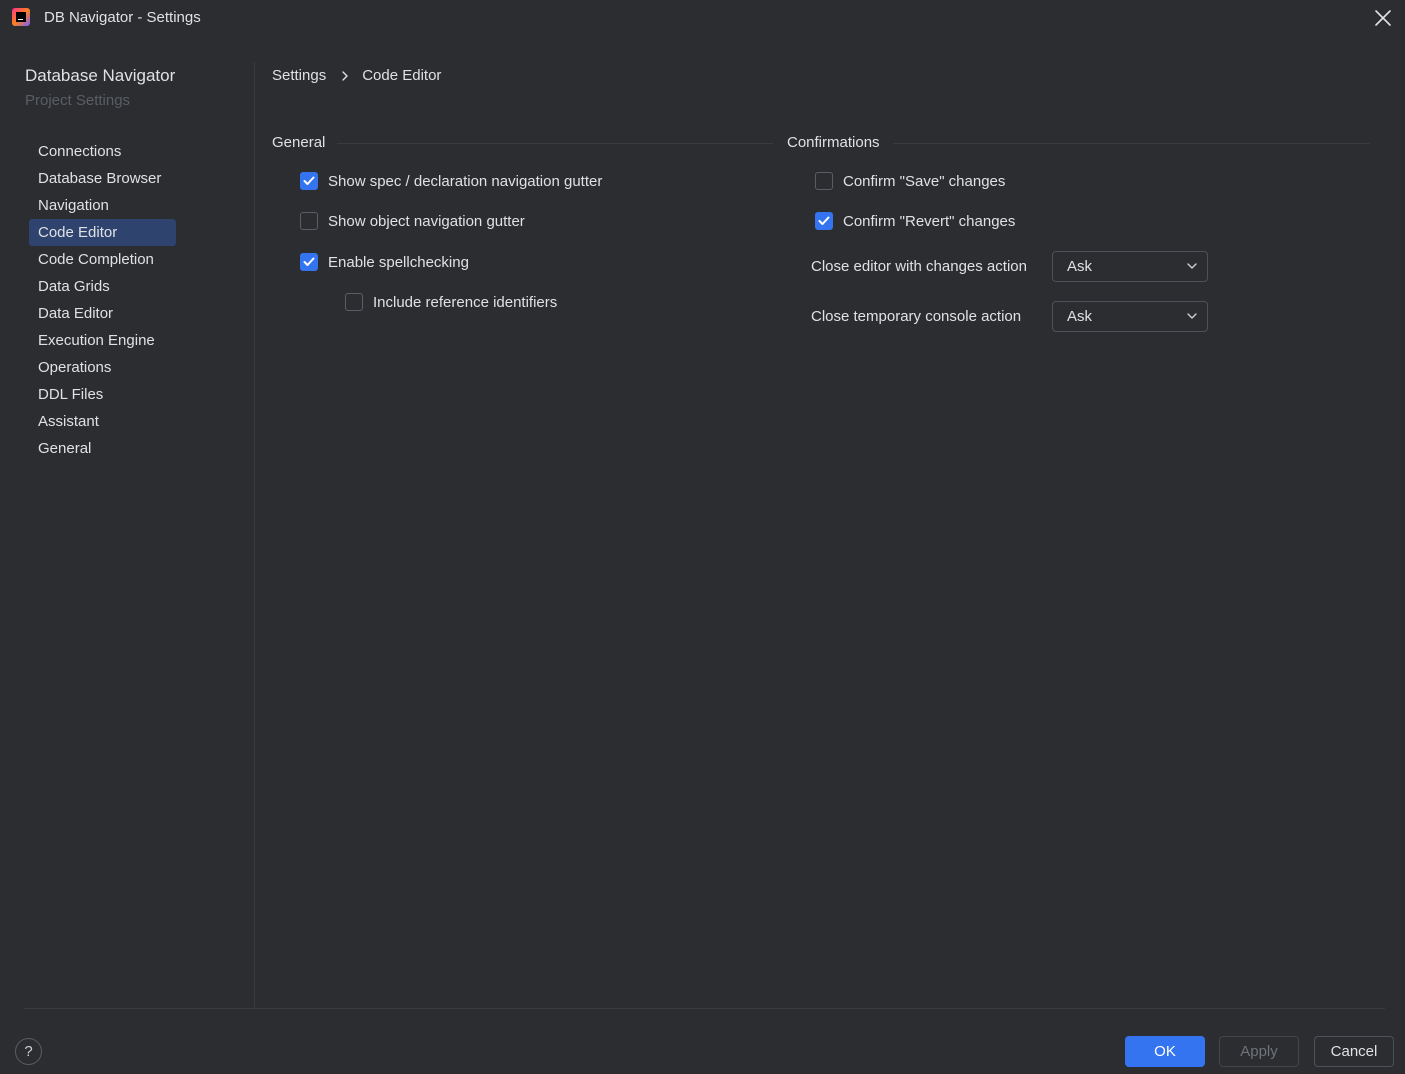 The height and width of the screenshot is (1074, 1405). What do you see at coordinates (28, 1051) in the screenshot?
I see `help-button: ?` at bounding box center [28, 1051].